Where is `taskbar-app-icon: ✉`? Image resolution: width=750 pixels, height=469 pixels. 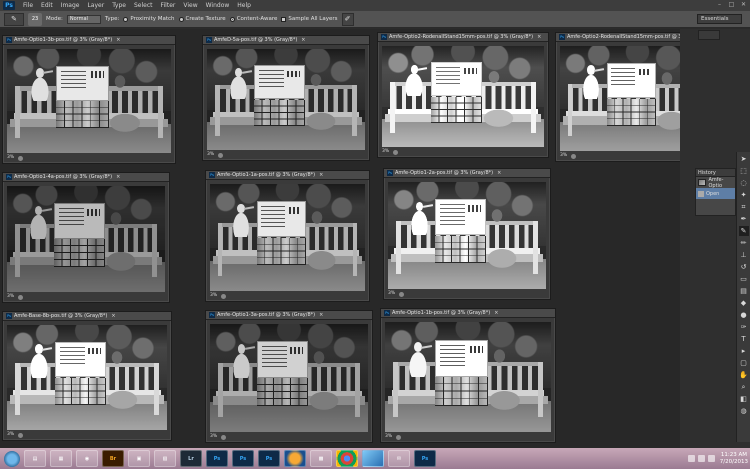
taskbar-app-icon: ✉ is located at coordinates (399, 458).